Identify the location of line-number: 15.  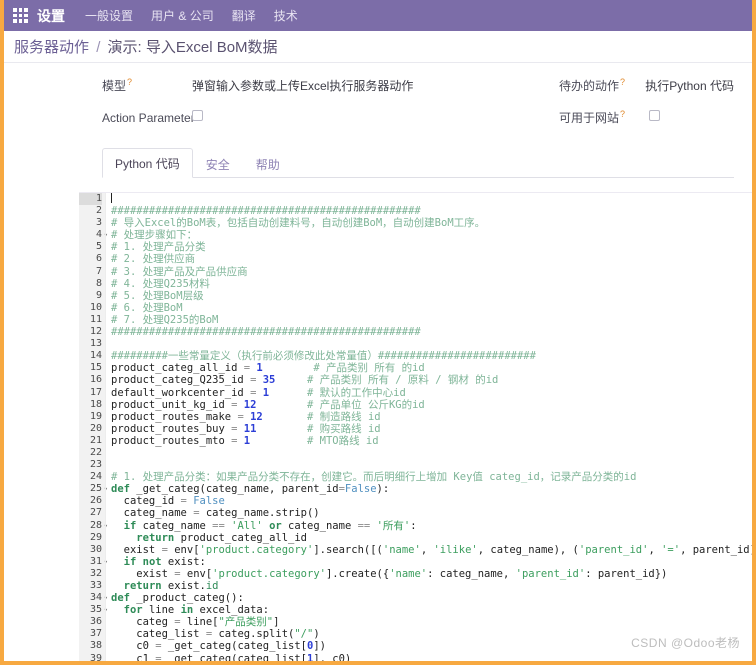
(90, 368).